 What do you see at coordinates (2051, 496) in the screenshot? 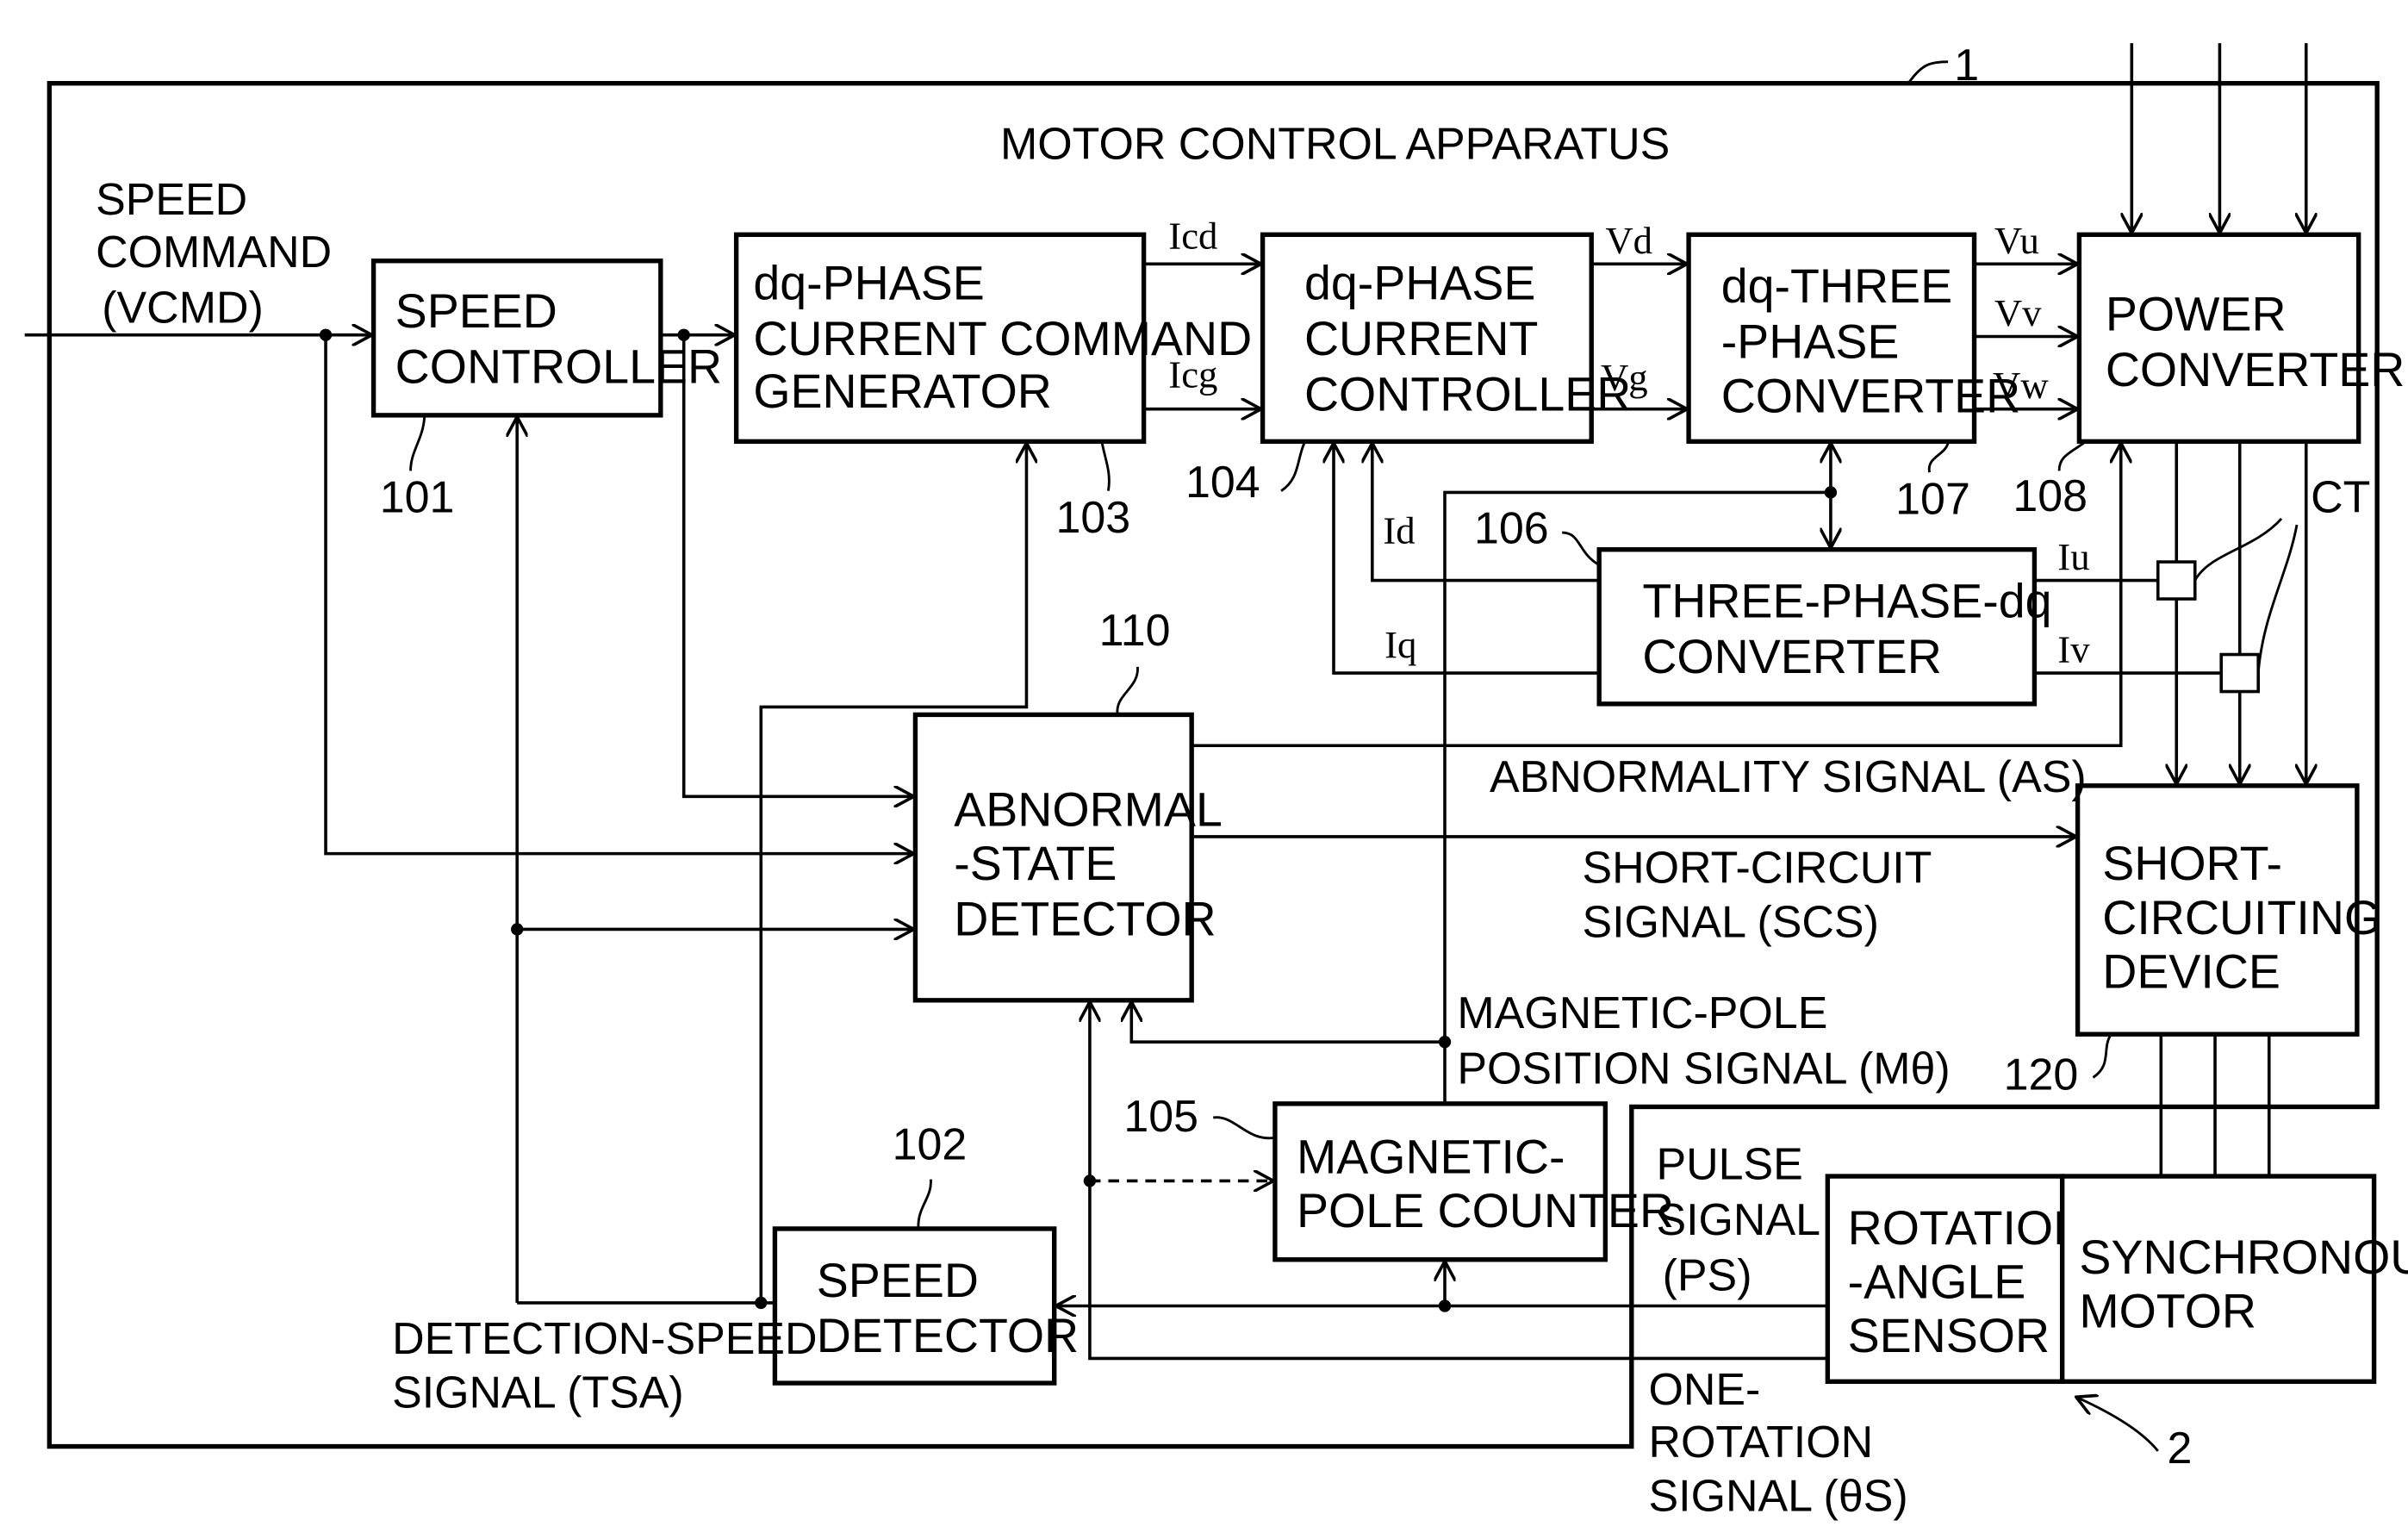
I see `ref-108: 108` at bounding box center [2051, 496].